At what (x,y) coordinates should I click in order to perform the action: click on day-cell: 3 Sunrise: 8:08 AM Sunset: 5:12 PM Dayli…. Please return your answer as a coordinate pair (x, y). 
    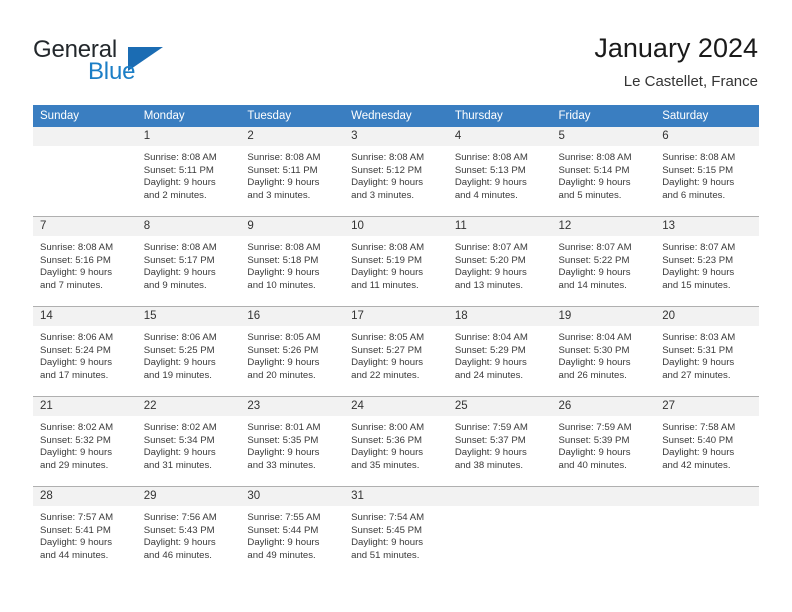
    Looking at the image, I should click on (396, 172).